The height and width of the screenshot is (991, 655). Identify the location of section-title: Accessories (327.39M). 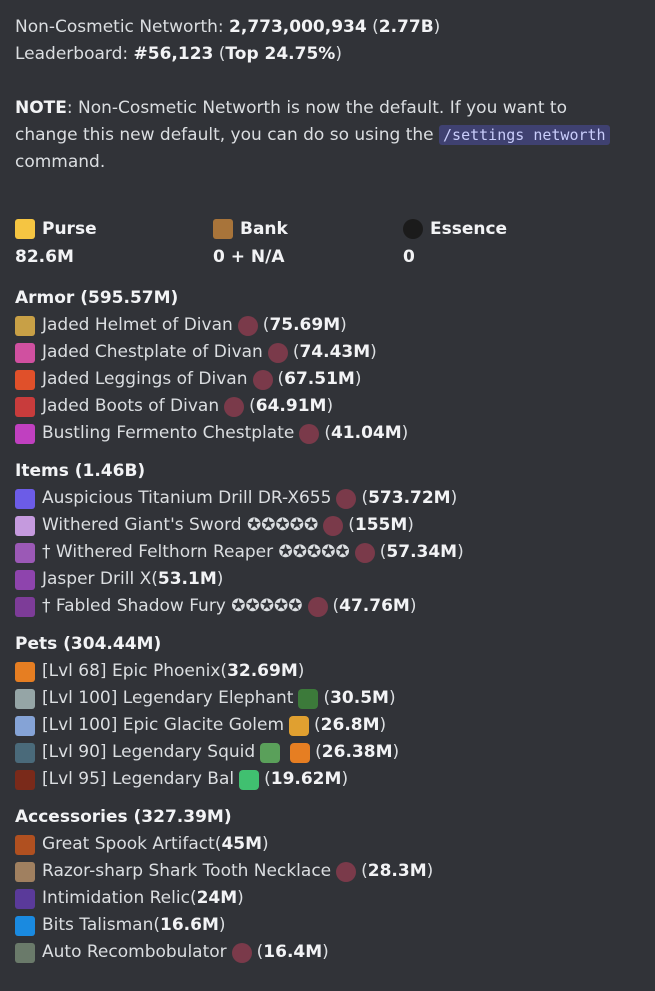
(123, 817).